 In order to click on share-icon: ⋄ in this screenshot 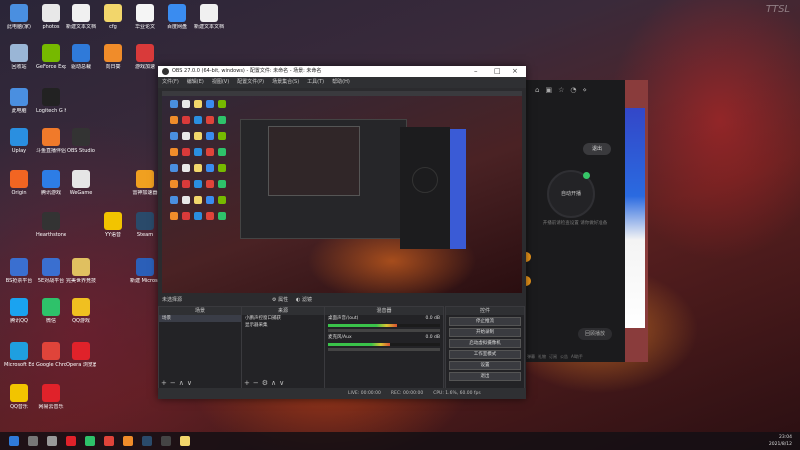, I will do `click(584, 90)`.